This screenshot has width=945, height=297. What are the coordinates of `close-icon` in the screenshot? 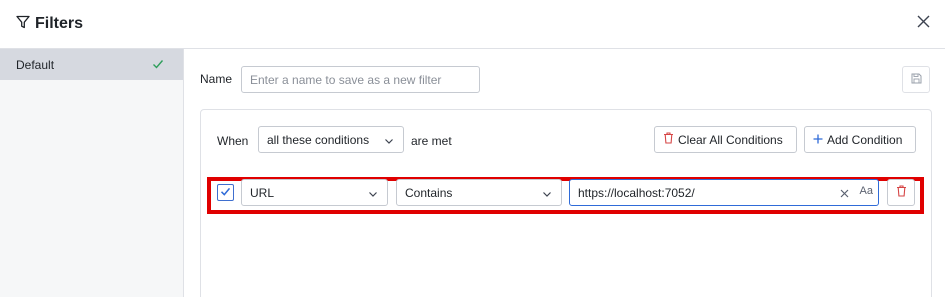 It's located at (923, 24).